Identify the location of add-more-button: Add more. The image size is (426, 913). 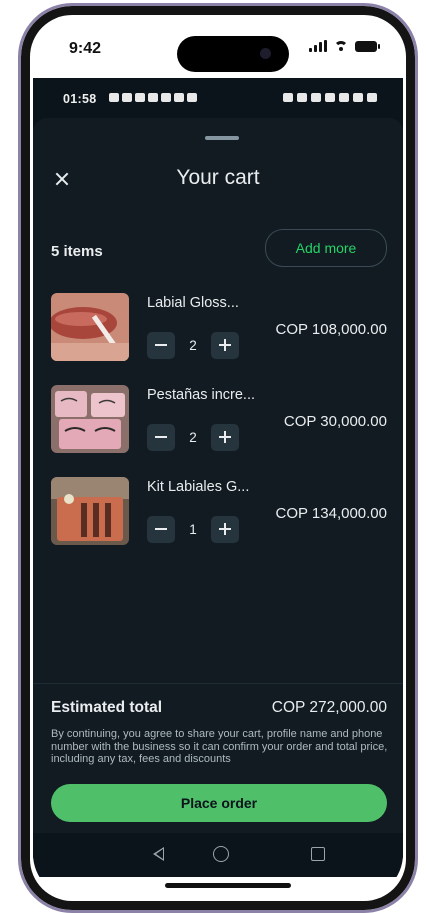
(326, 248).